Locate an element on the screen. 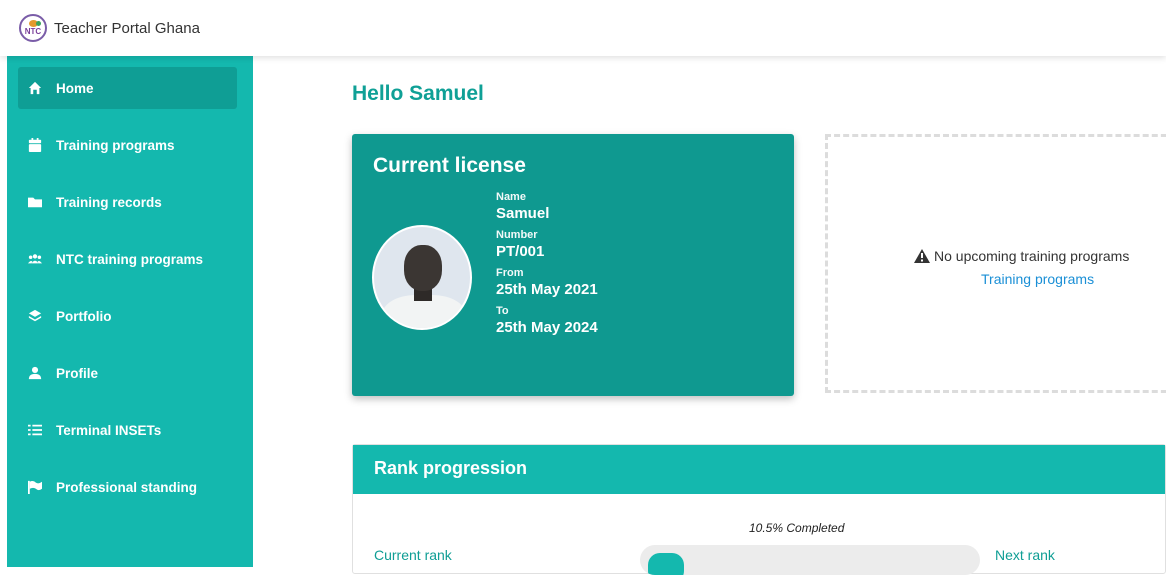  home-icon is located at coordinates (35, 88).